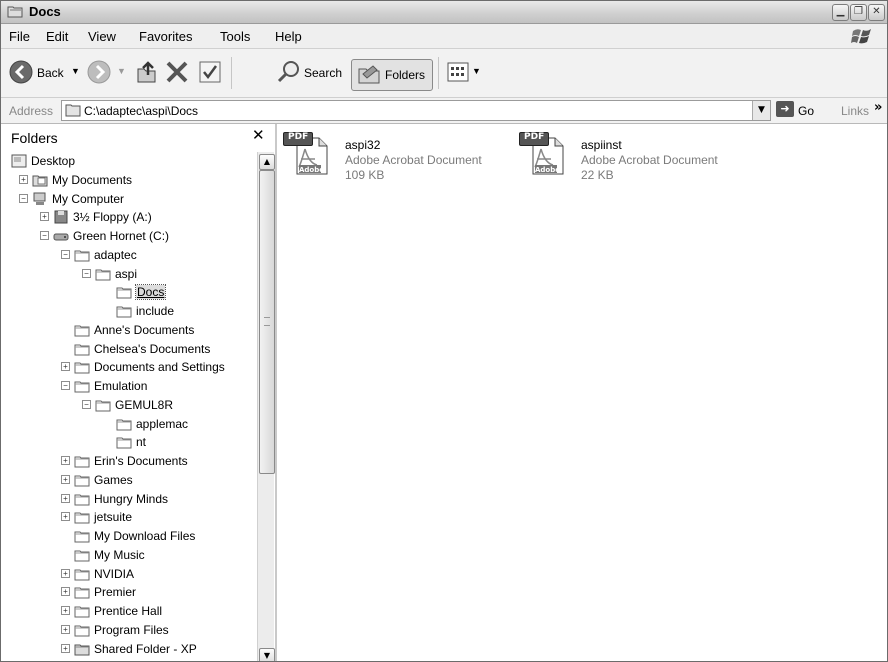 This screenshot has height=662, width=888. What do you see at coordinates (597, 175) in the screenshot?
I see `file-size: 22 KB` at bounding box center [597, 175].